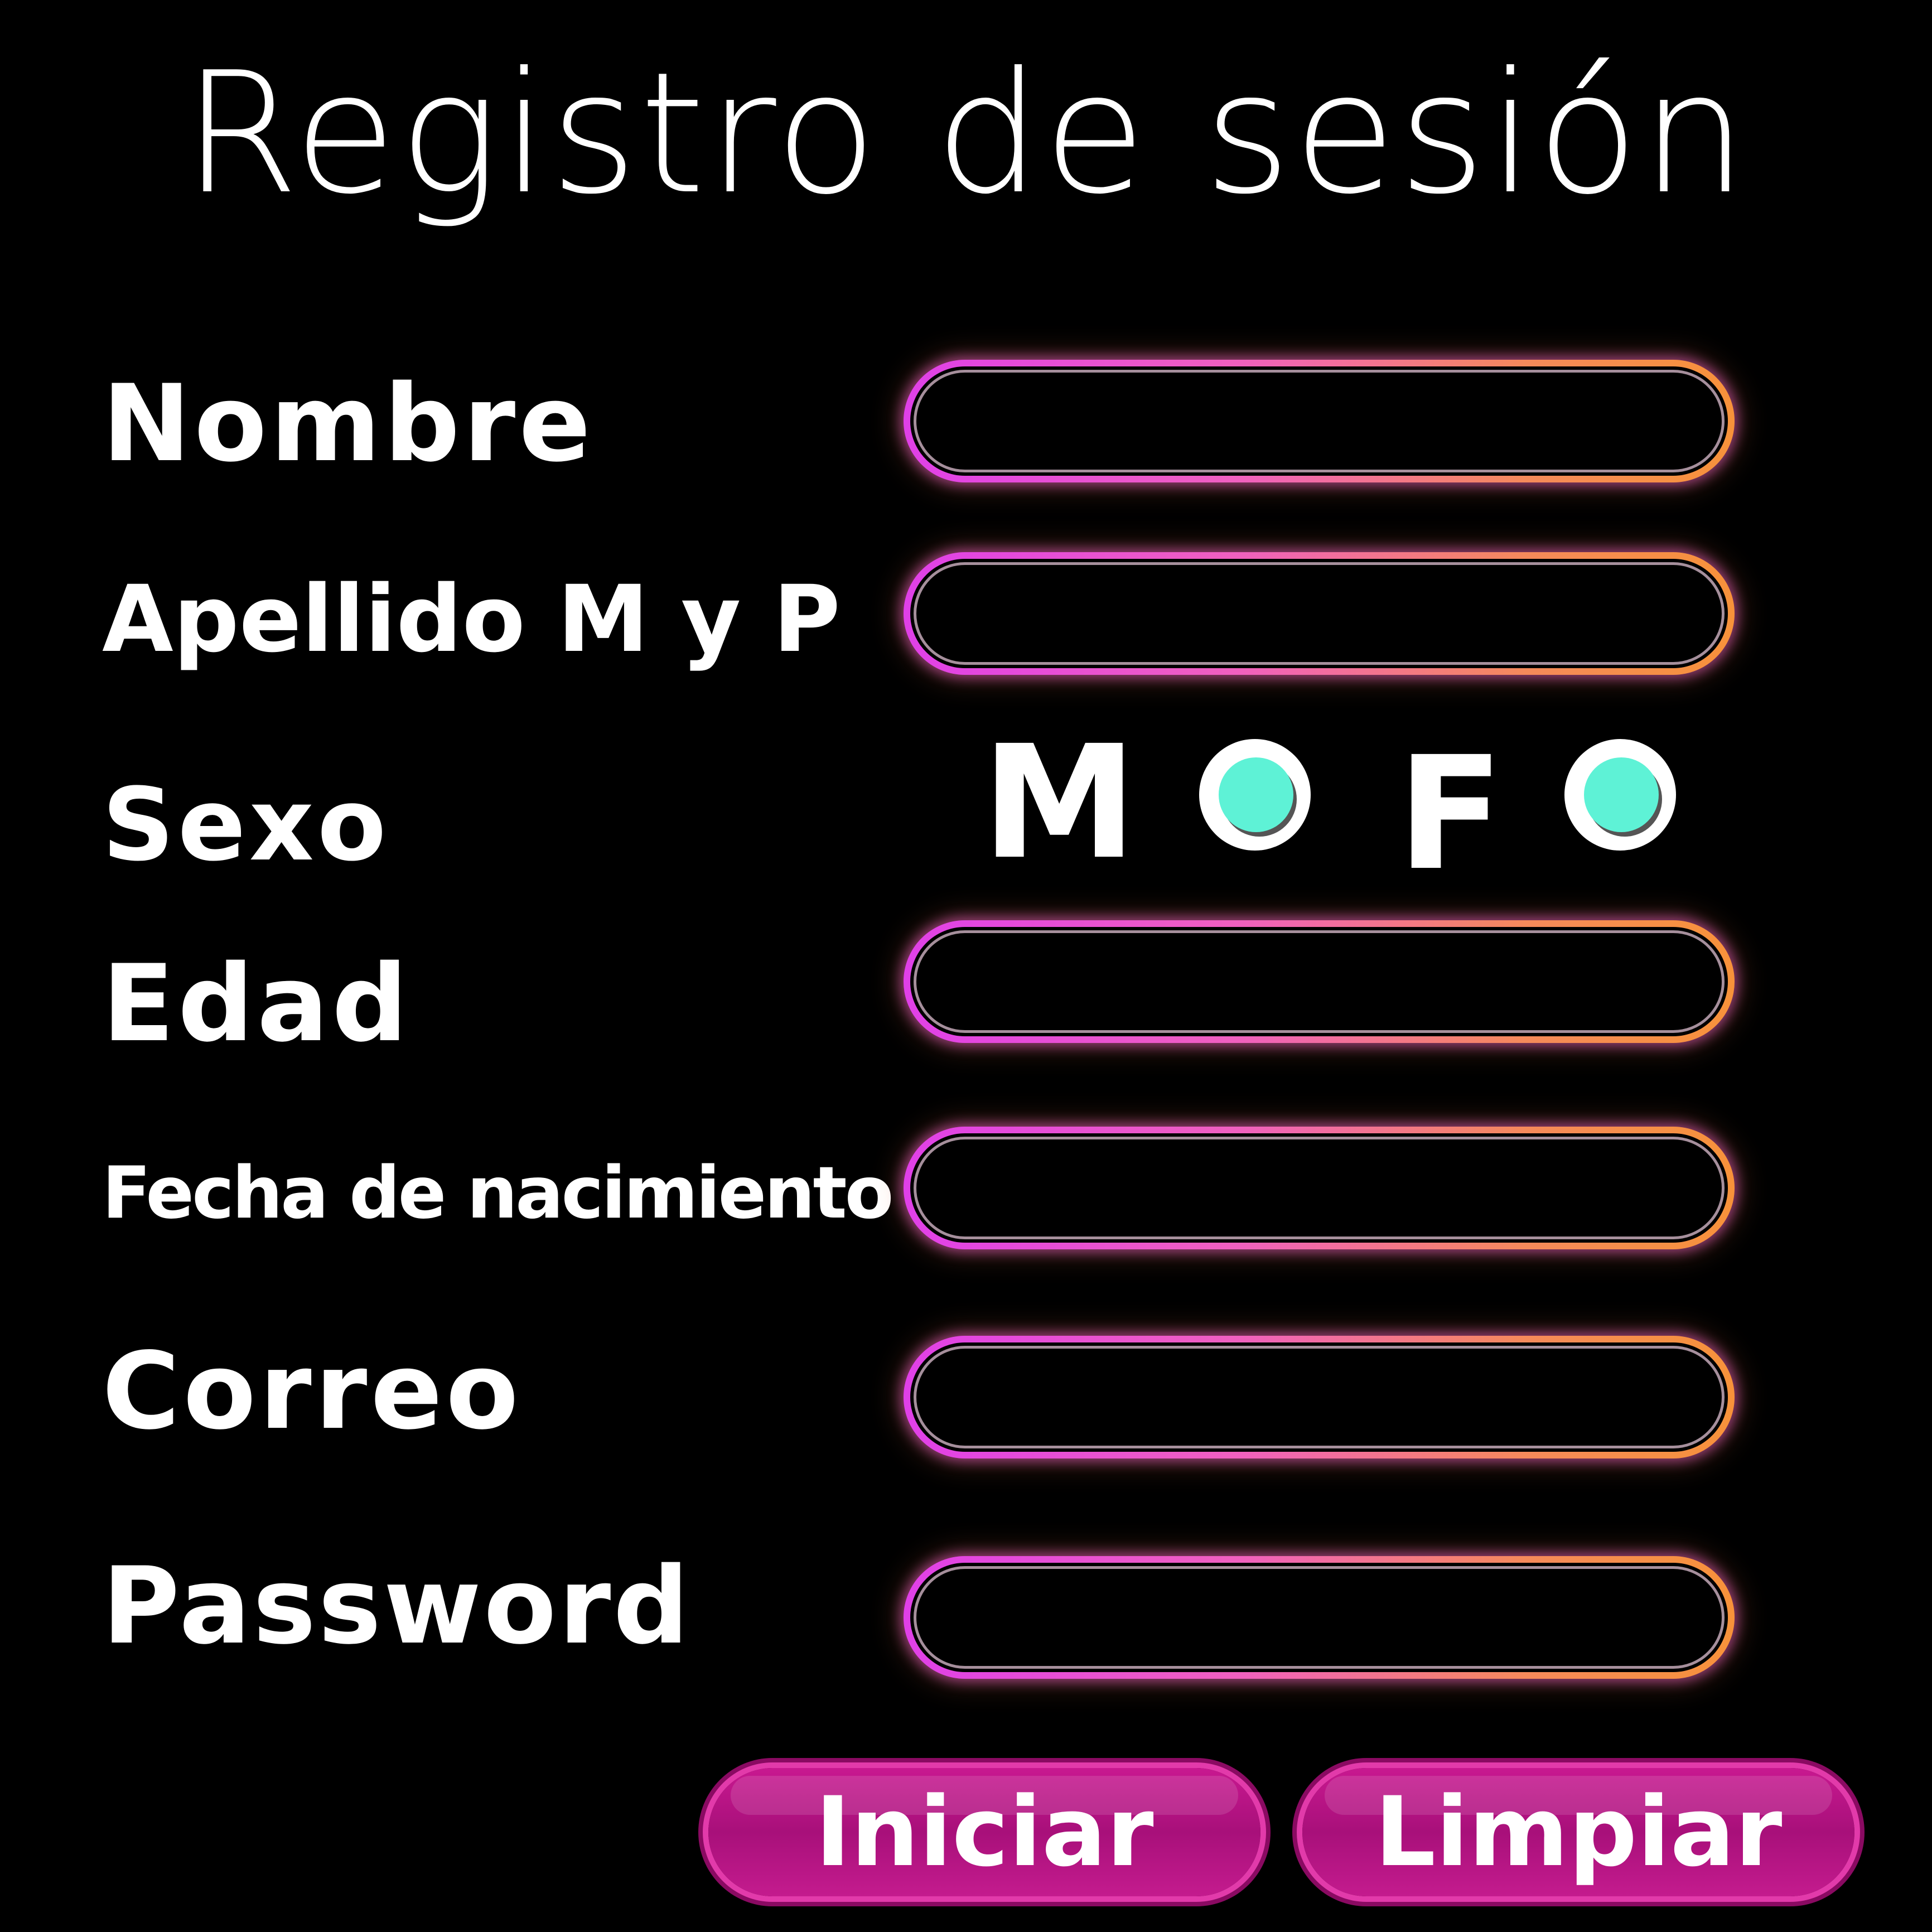  Describe the element at coordinates (498, 1193) in the screenshot. I see `fecha-label: Fecha de nacimiento` at that location.